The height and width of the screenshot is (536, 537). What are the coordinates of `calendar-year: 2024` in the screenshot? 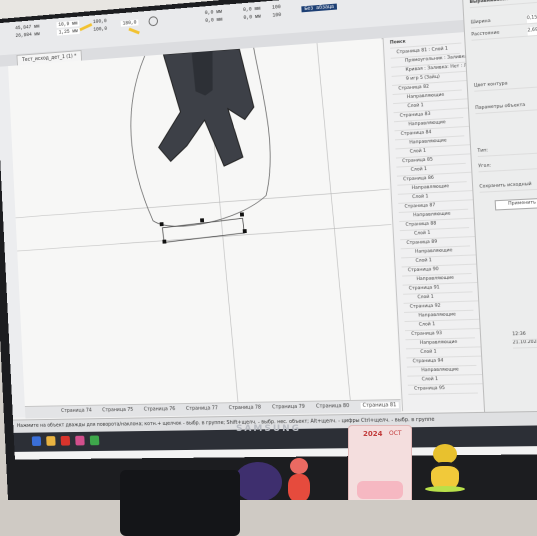 It's located at (373, 434).